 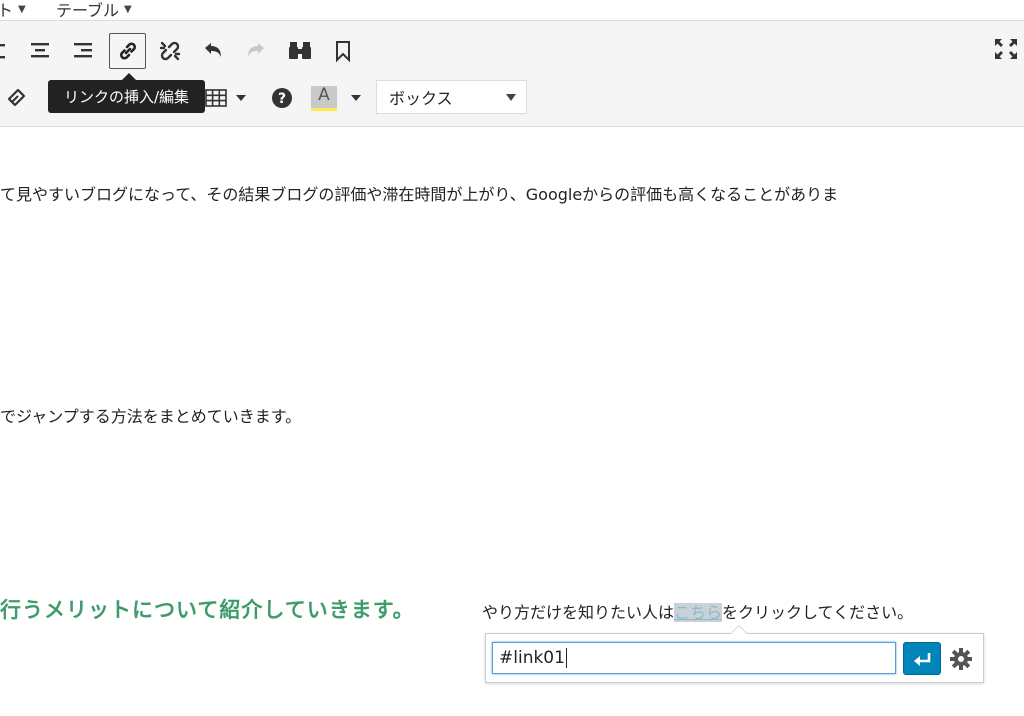 I want to click on help-icon: ?, so click(x=282, y=98).